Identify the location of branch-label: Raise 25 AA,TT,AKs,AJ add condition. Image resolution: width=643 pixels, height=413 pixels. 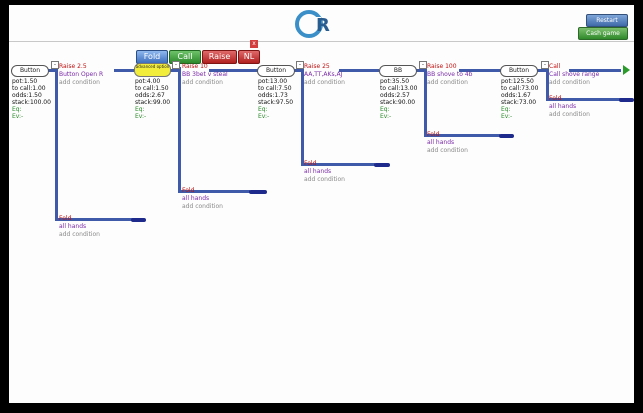
(324, 75).